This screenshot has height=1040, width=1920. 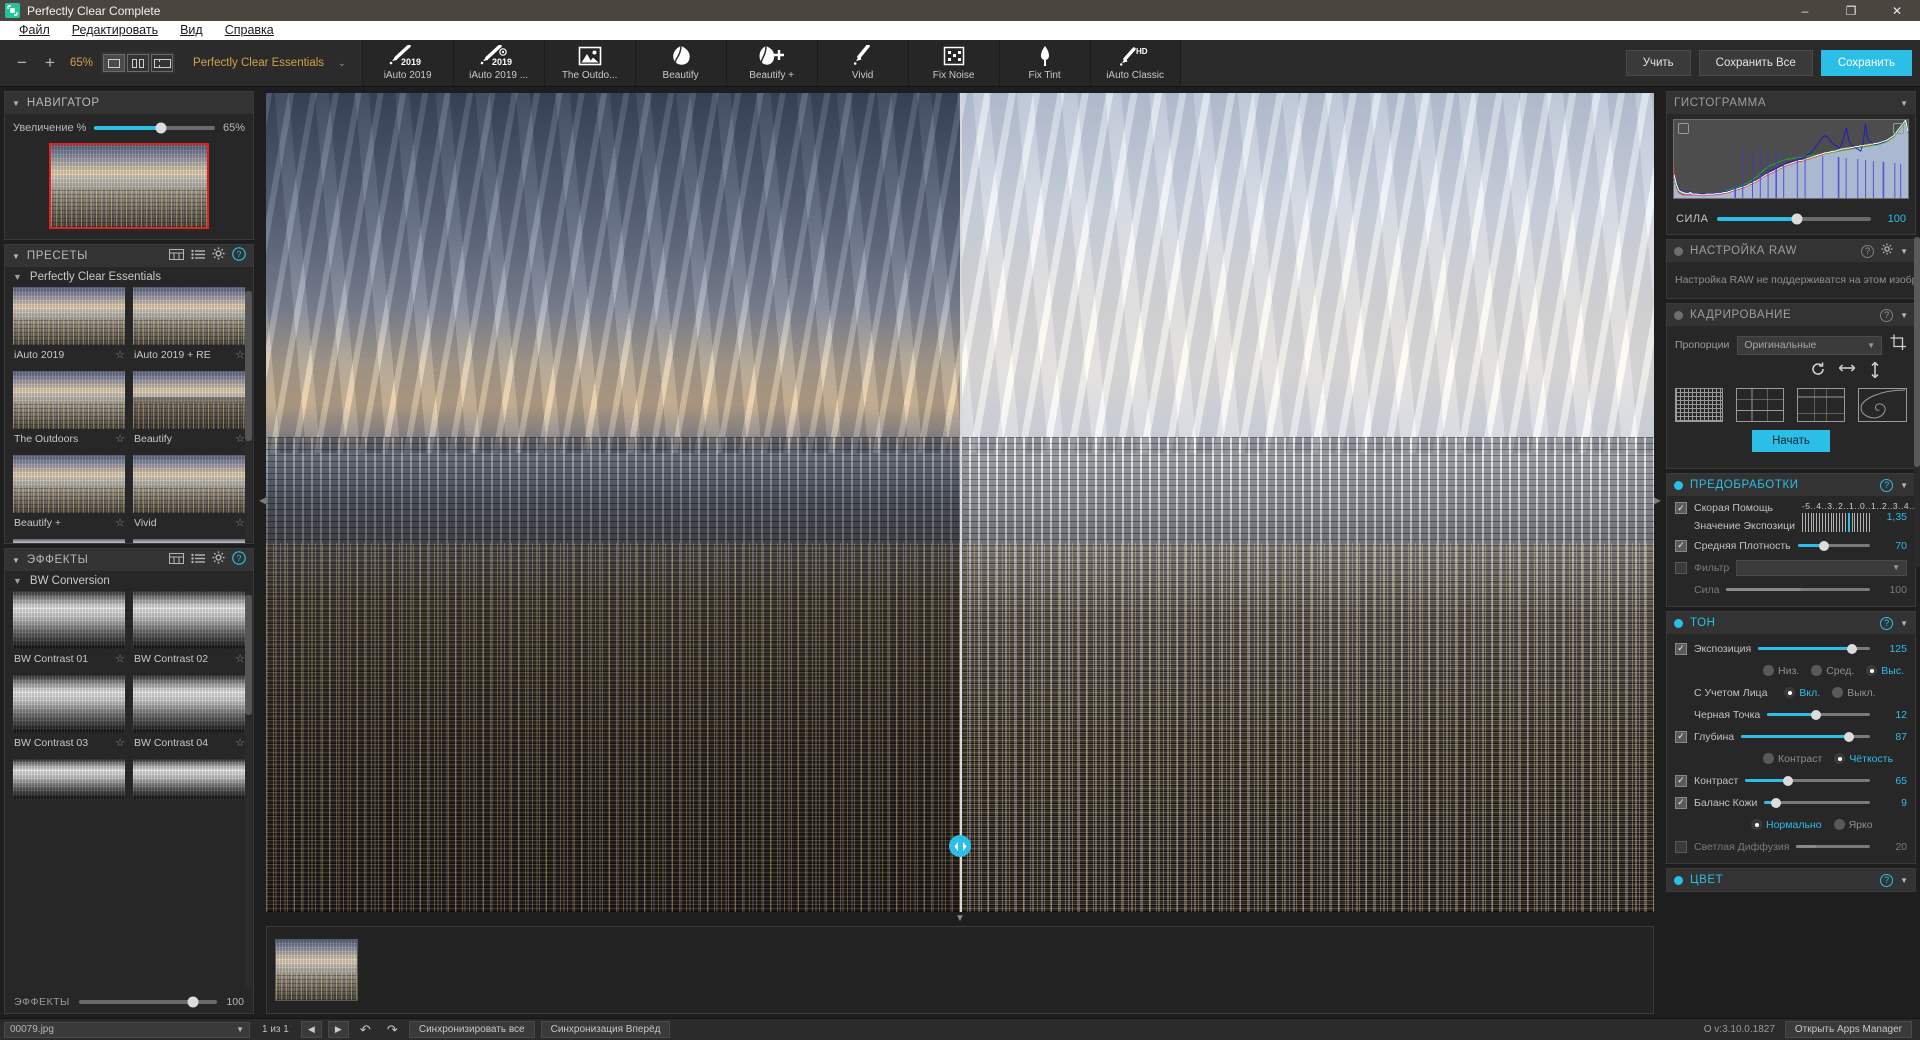 What do you see at coordinates (129, 103) in the screenshot?
I see `navigator-header: ▼ НАВИГАТОР` at bounding box center [129, 103].